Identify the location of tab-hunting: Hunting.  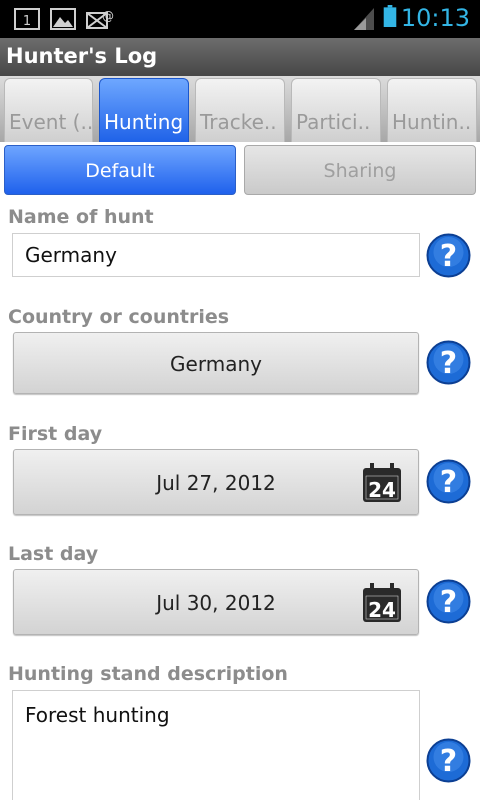
(144, 110).